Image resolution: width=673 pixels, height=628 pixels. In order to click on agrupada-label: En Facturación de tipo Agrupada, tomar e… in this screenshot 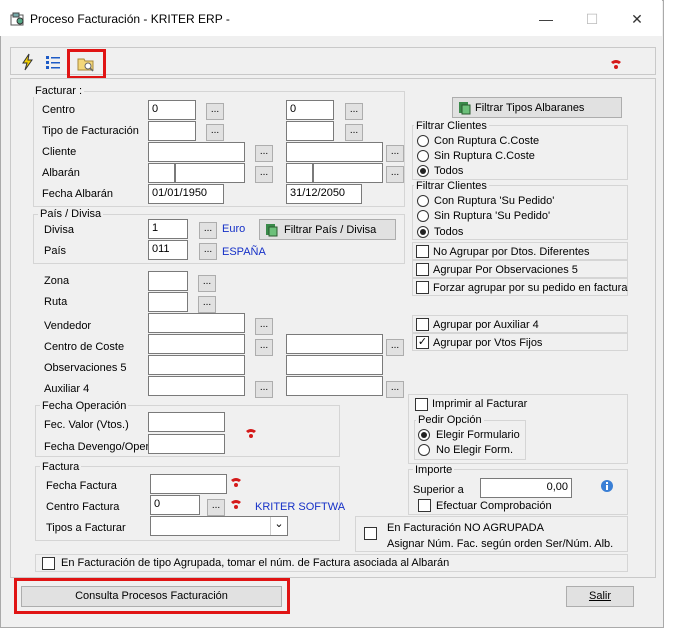, I will do `click(255, 563)`.